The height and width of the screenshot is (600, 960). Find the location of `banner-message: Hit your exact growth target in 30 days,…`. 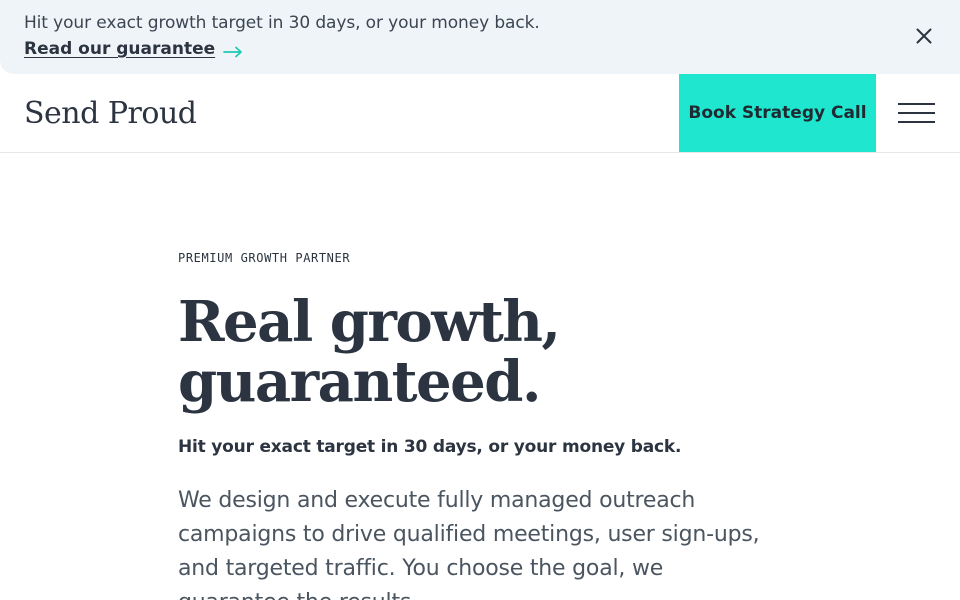

banner-message: Hit your exact growth target in 30 days,… is located at coordinates (282, 23).